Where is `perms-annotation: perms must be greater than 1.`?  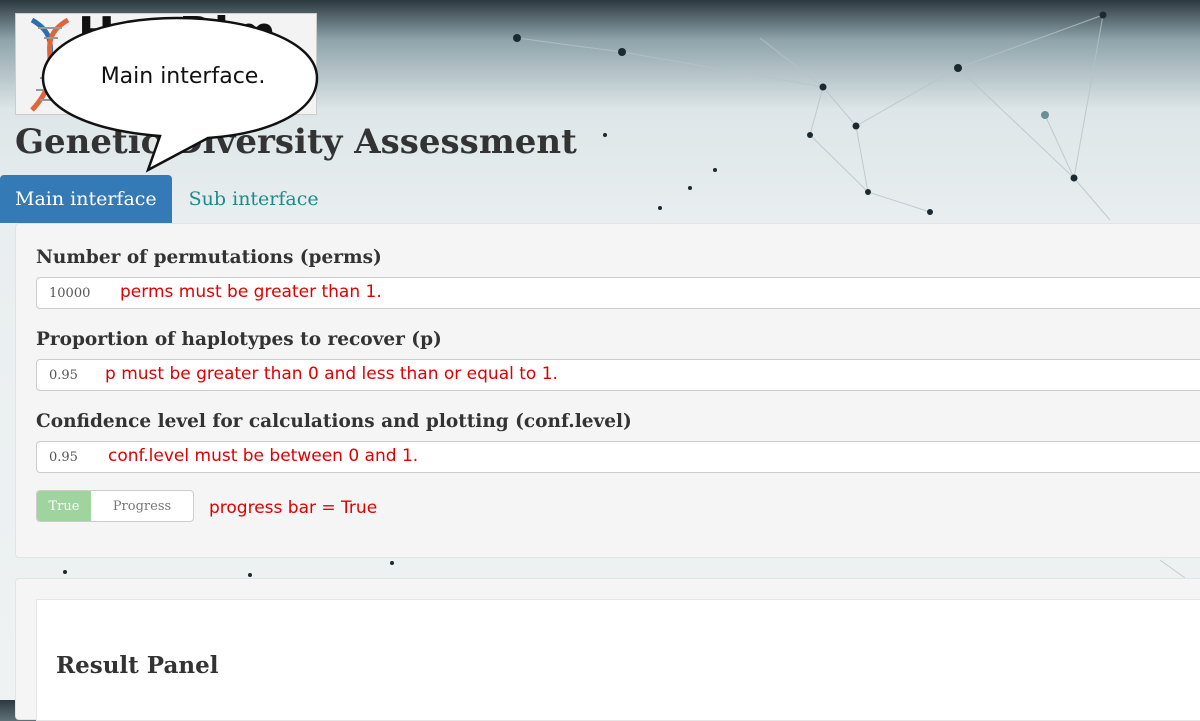
perms-annotation: perms must be greater than 1. is located at coordinates (251, 292).